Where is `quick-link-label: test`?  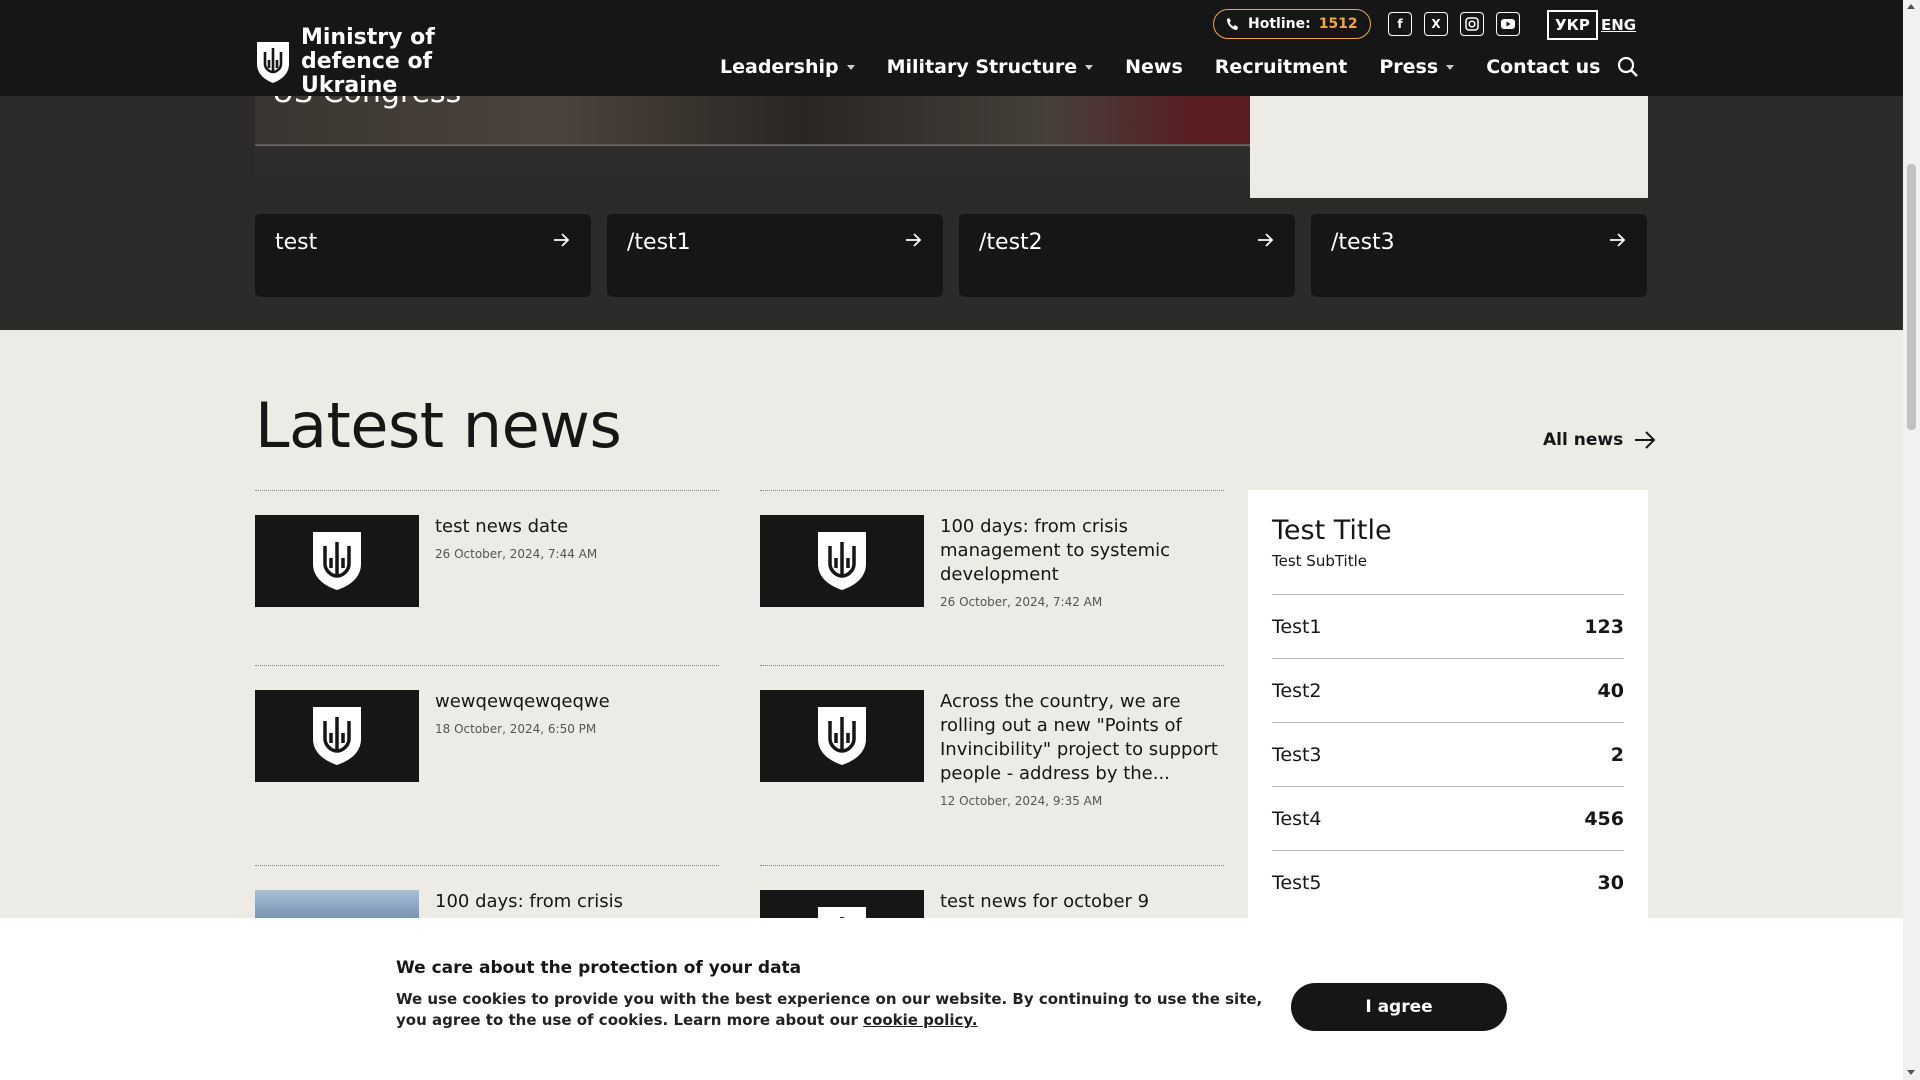 quick-link-label: test is located at coordinates (296, 242).